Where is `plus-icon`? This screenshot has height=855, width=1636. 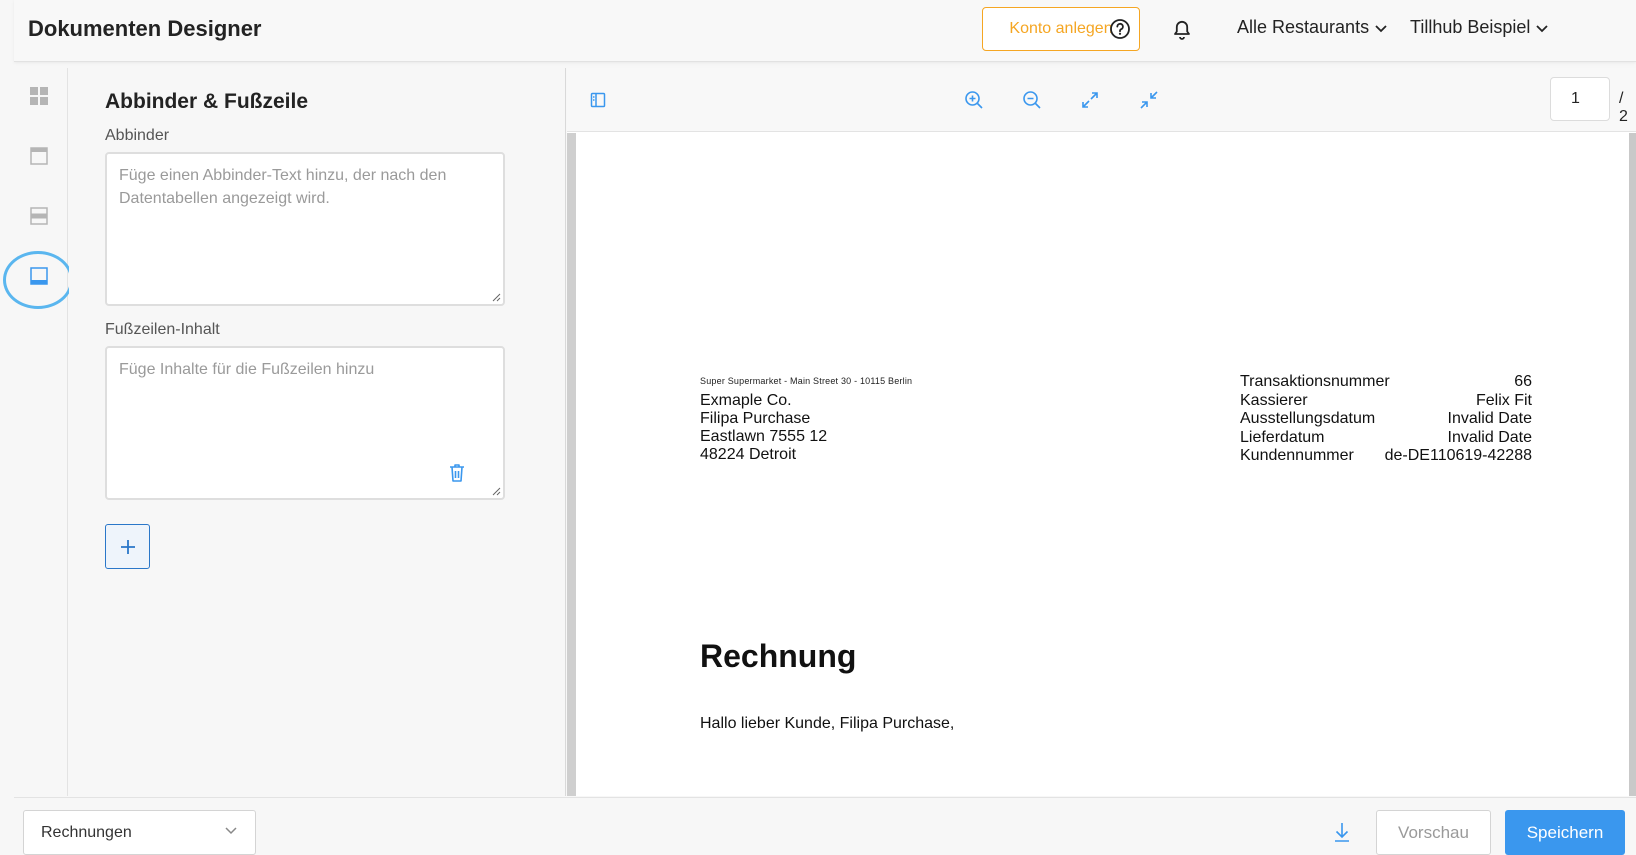 plus-icon is located at coordinates (127, 546).